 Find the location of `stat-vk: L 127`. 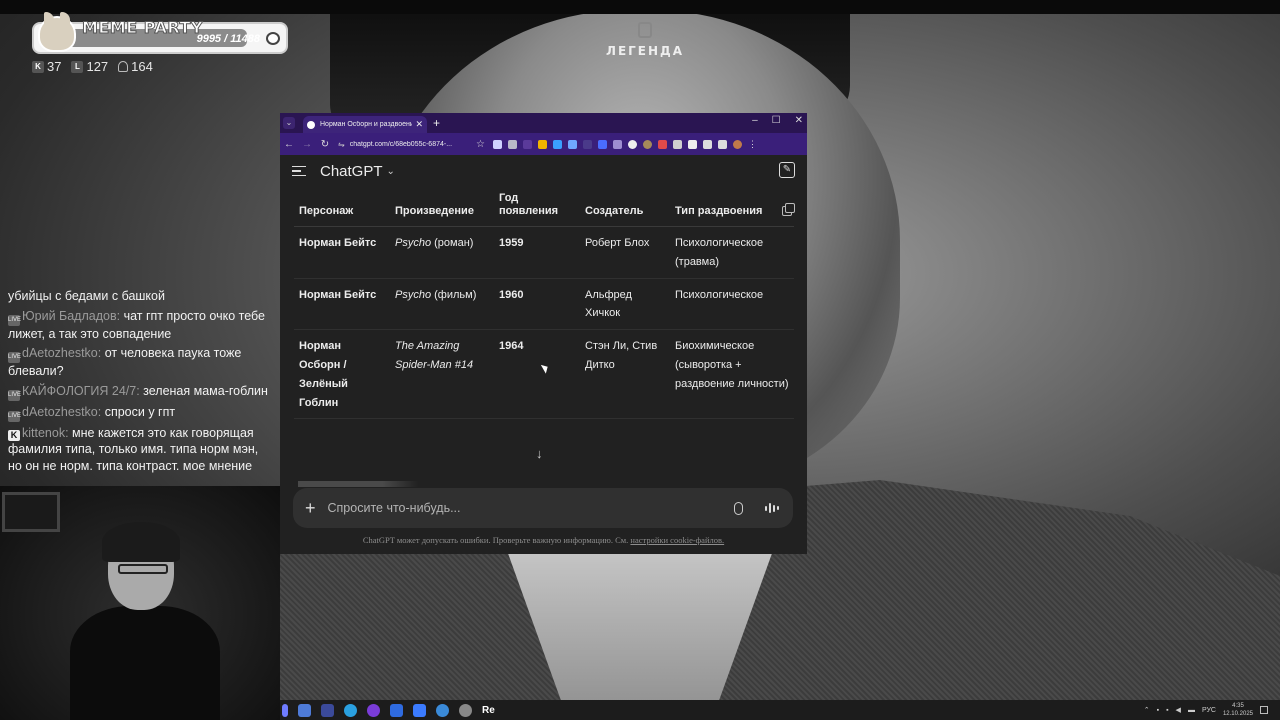

stat-vk: L 127 is located at coordinates (89, 66).